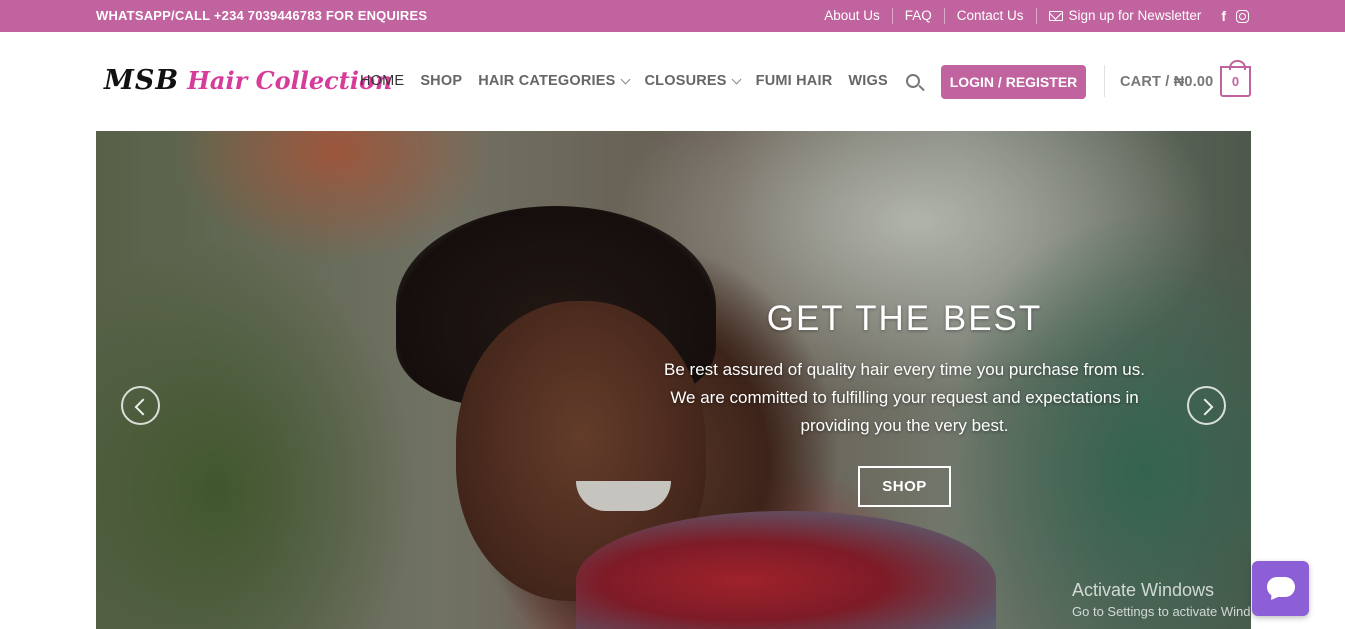 The height and width of the screenshot is (629, 1345). What do you see at coordinates (852, 16) in the screenshot?
I see `about-us-link: About Us` at bounding box center [852, 16].